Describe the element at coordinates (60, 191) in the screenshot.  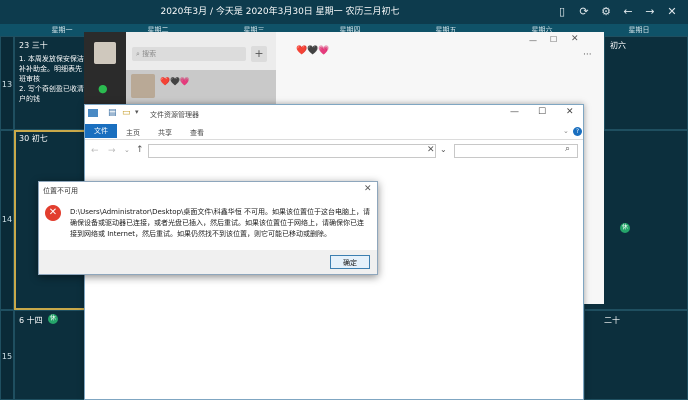
I see `dialog-title: 位置不可用` at that location.